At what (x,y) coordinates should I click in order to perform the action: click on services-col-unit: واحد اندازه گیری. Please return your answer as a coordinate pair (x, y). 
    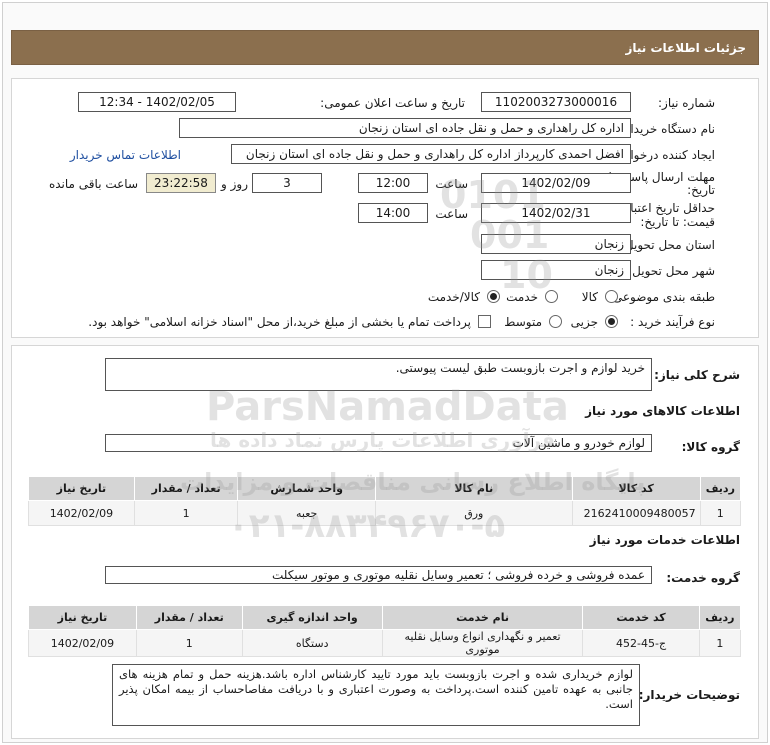
    Looking at the image, I should click on (312, 617).